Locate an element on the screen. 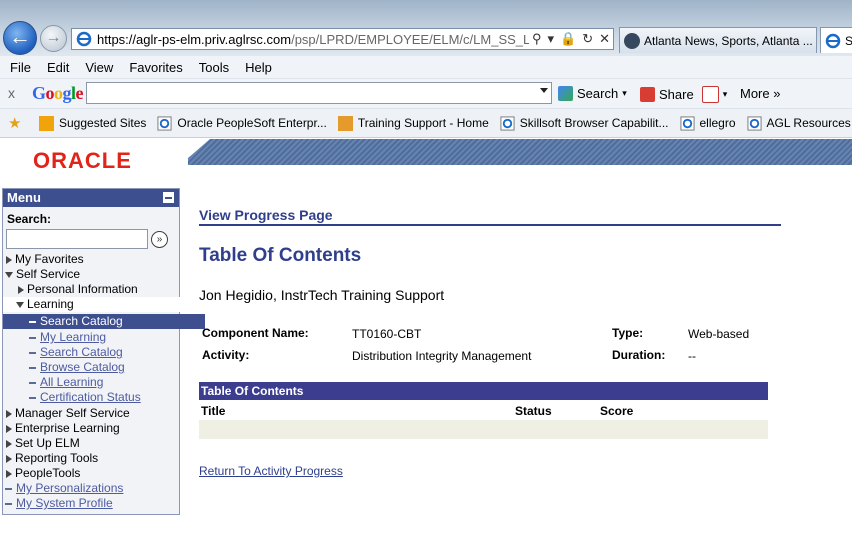  url-host: https://aglr-ps-elm.priv.aglrsc.com is located at coordinates (194, 39).